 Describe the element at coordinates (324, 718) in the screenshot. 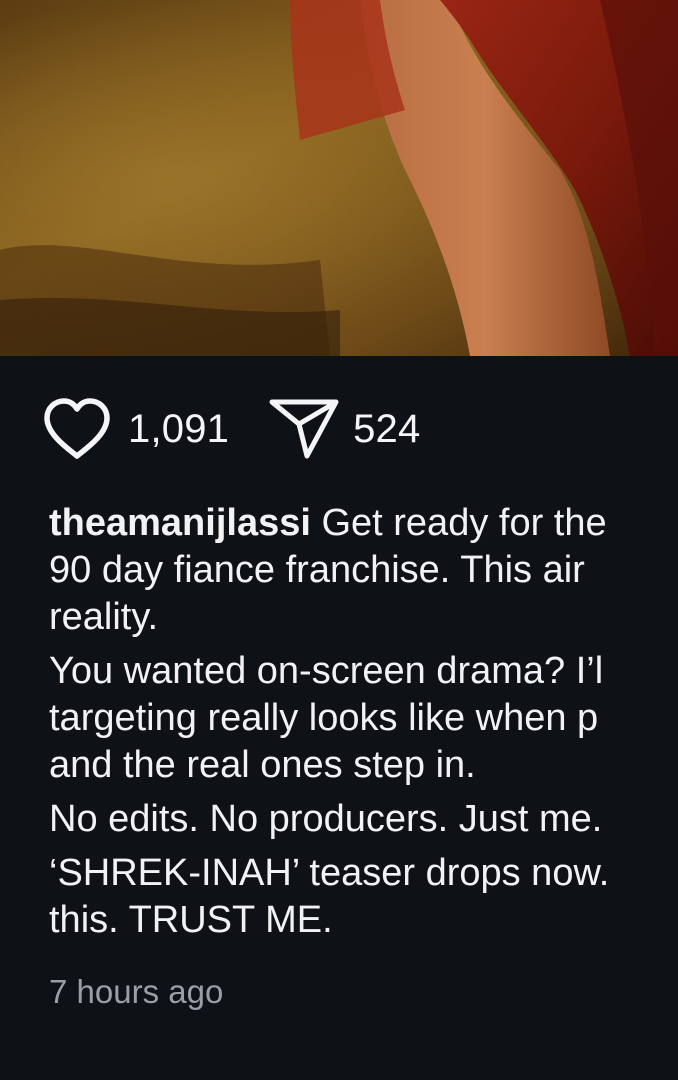

I see `caption-line: targeting really looks like when p` at that location.